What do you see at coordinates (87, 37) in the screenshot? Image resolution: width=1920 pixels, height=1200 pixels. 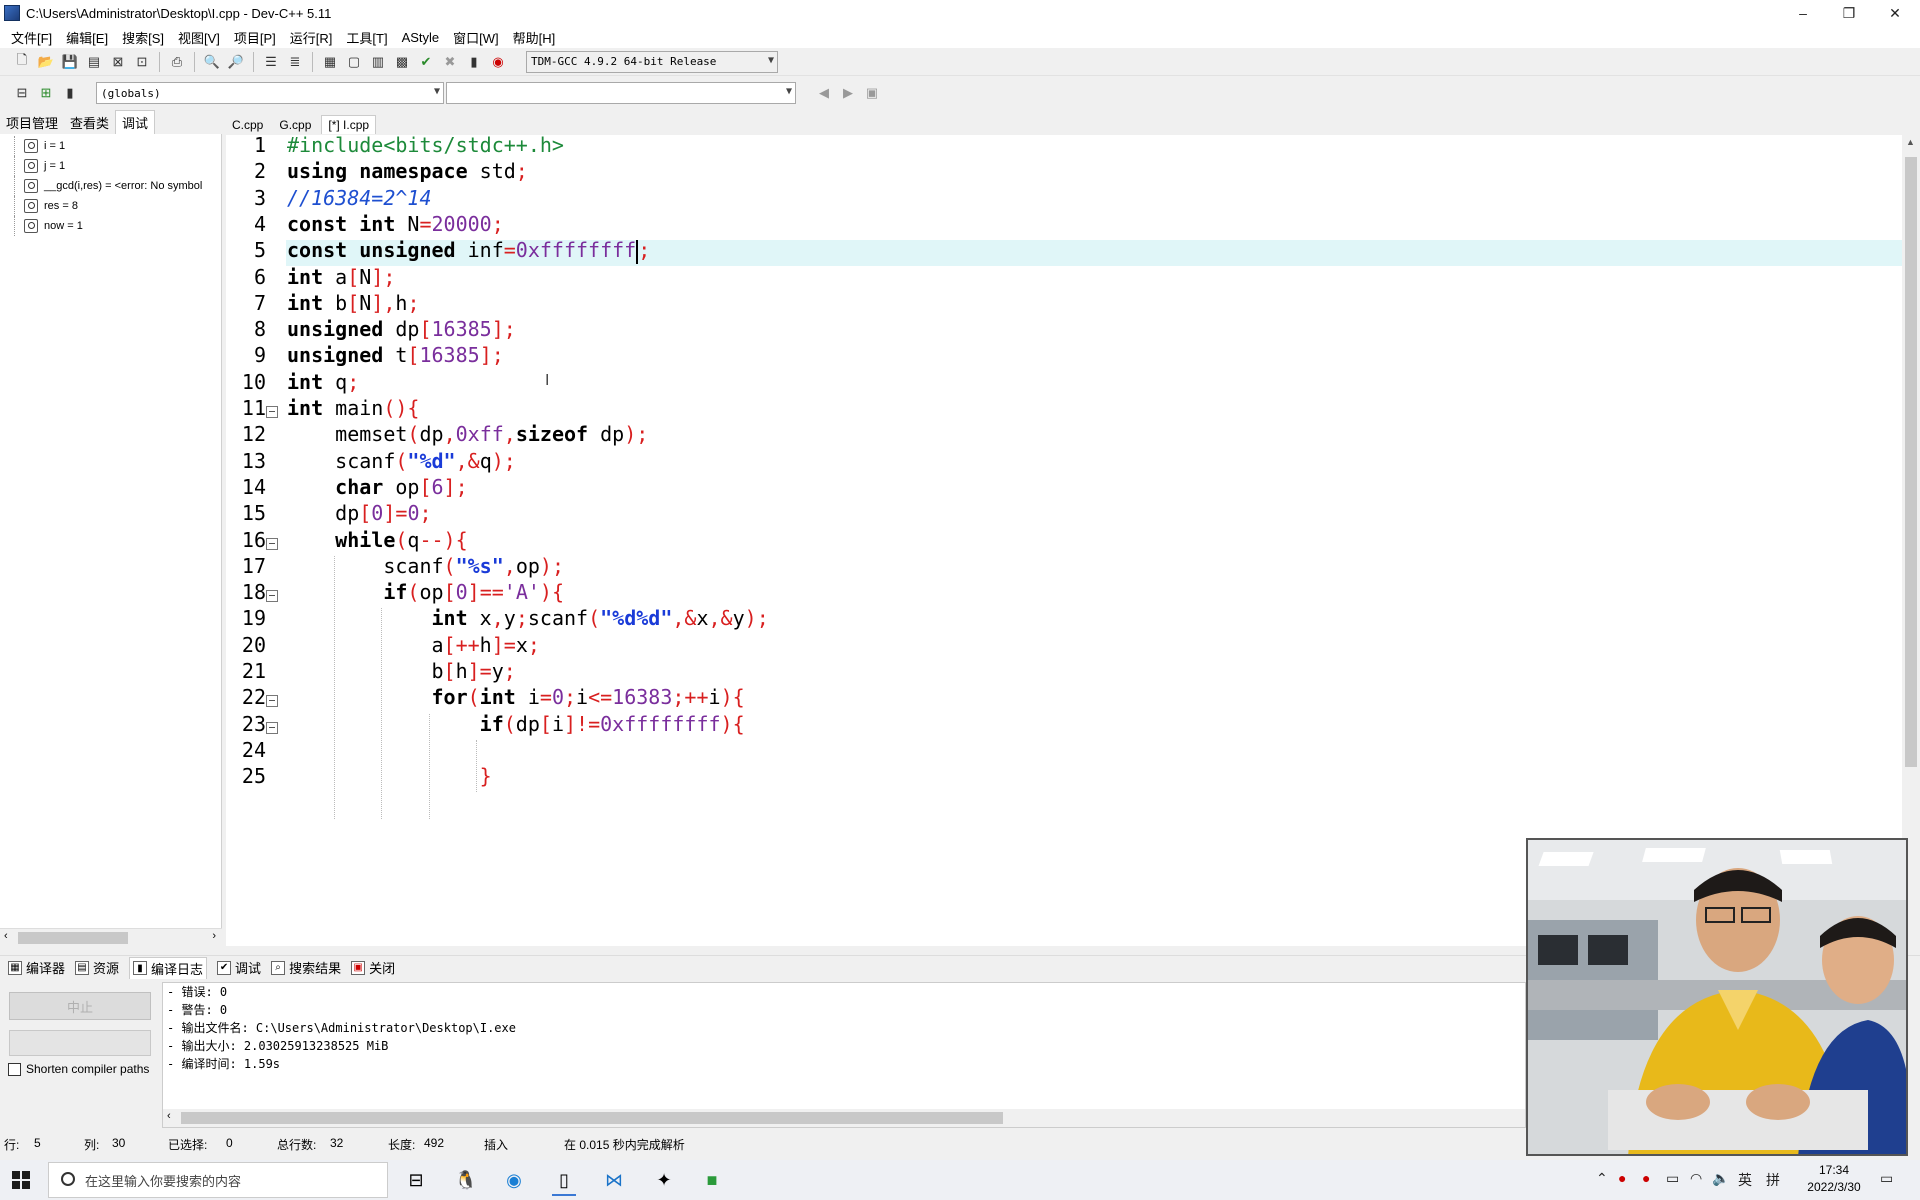 I see `menu-edit: 编辑[E]` at bounding box center [87, 37].